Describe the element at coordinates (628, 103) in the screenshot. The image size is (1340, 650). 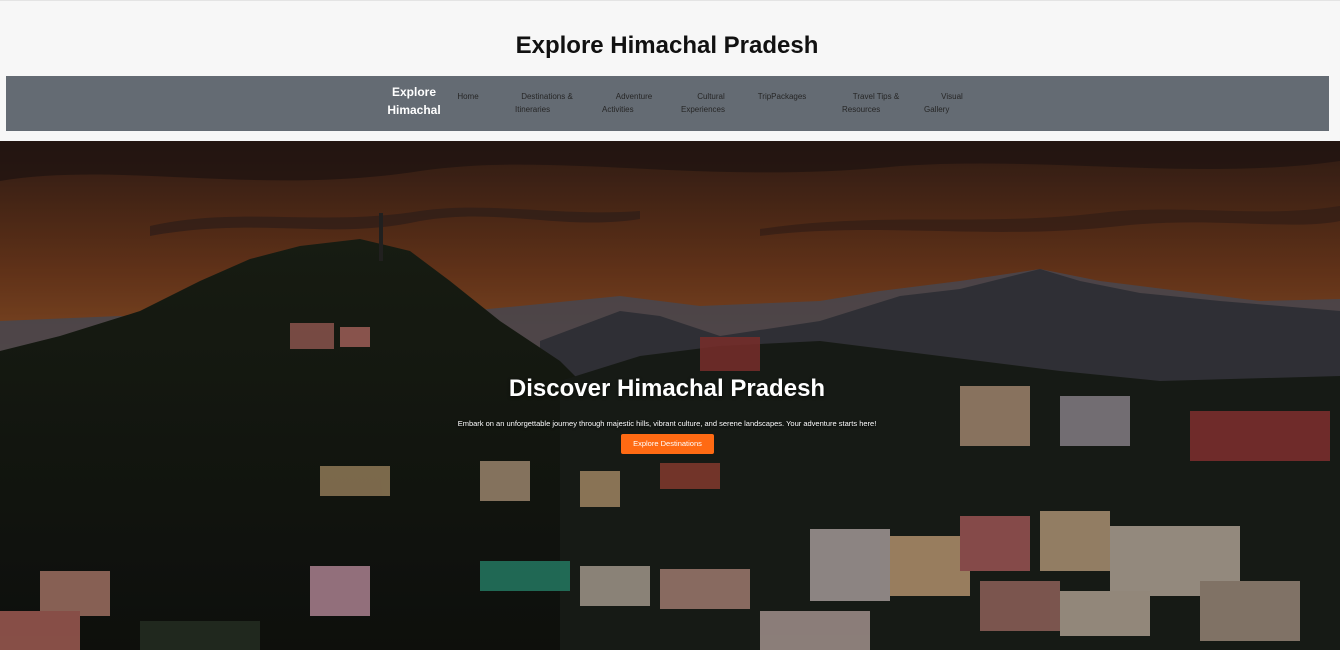
I see `nav-link-adventure: Adventure Activities` at that location.